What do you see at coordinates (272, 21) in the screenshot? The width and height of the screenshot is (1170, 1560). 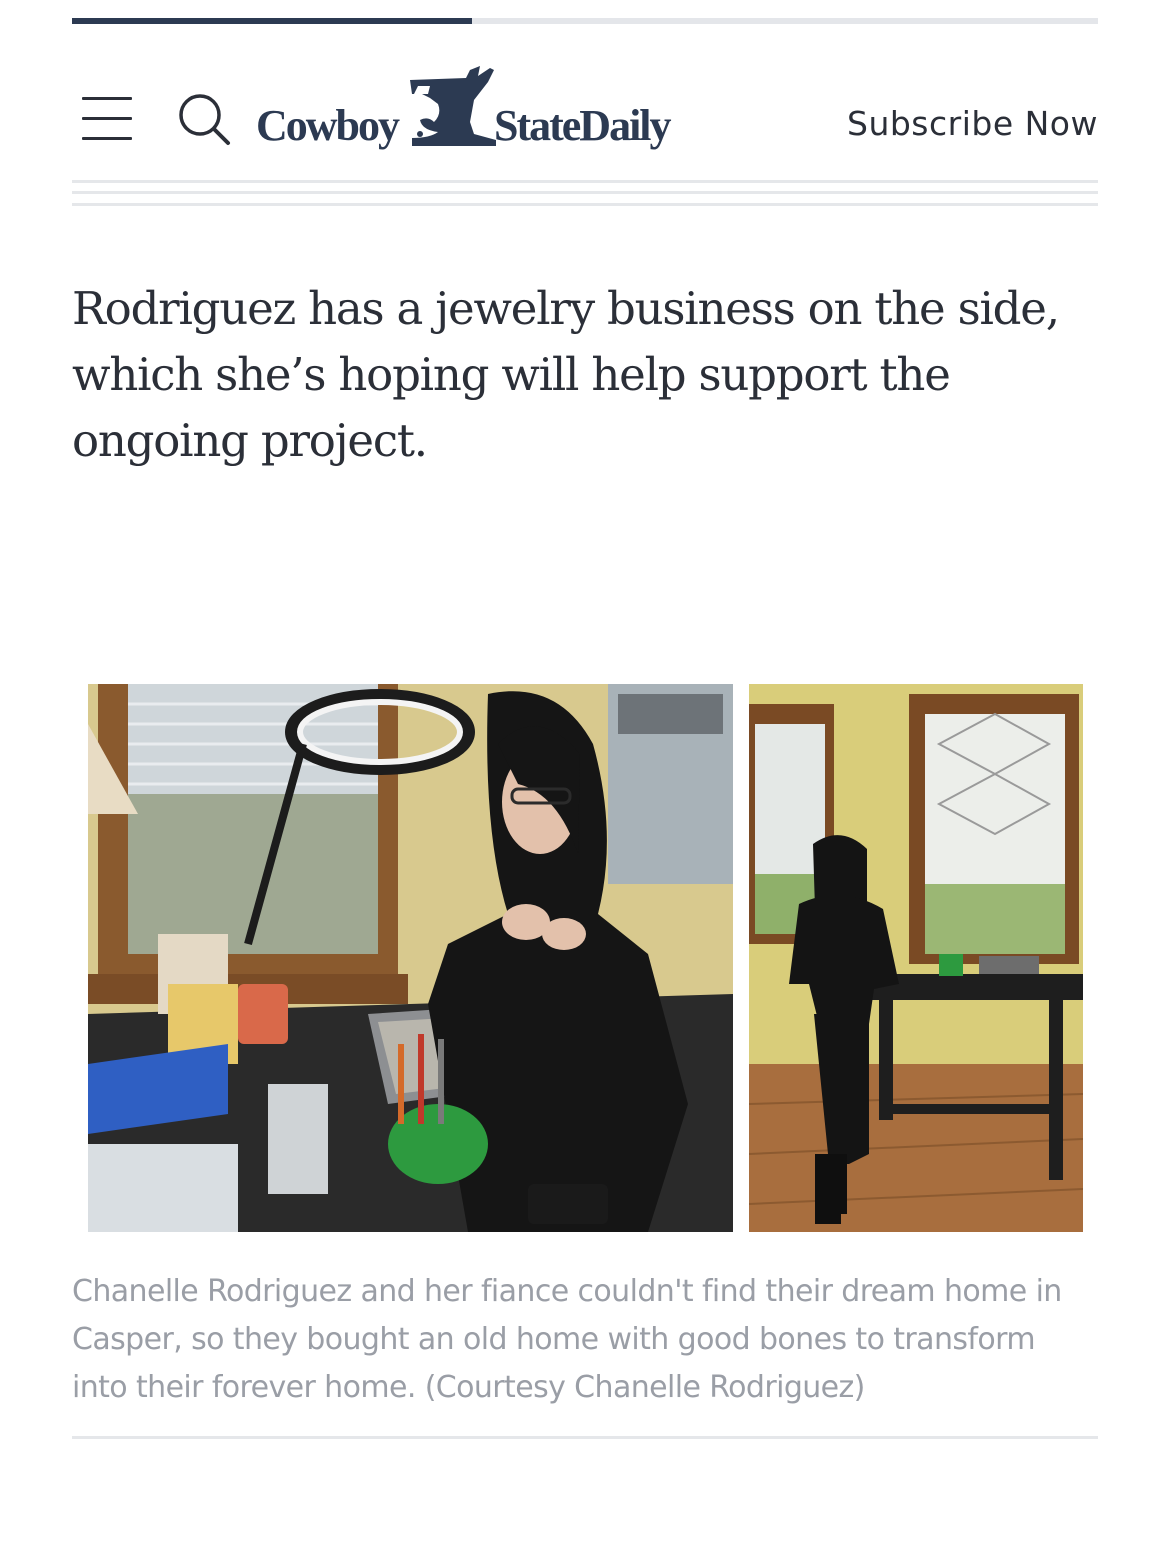 I see `reading-progress-fill` at bounding box center [272, 21].